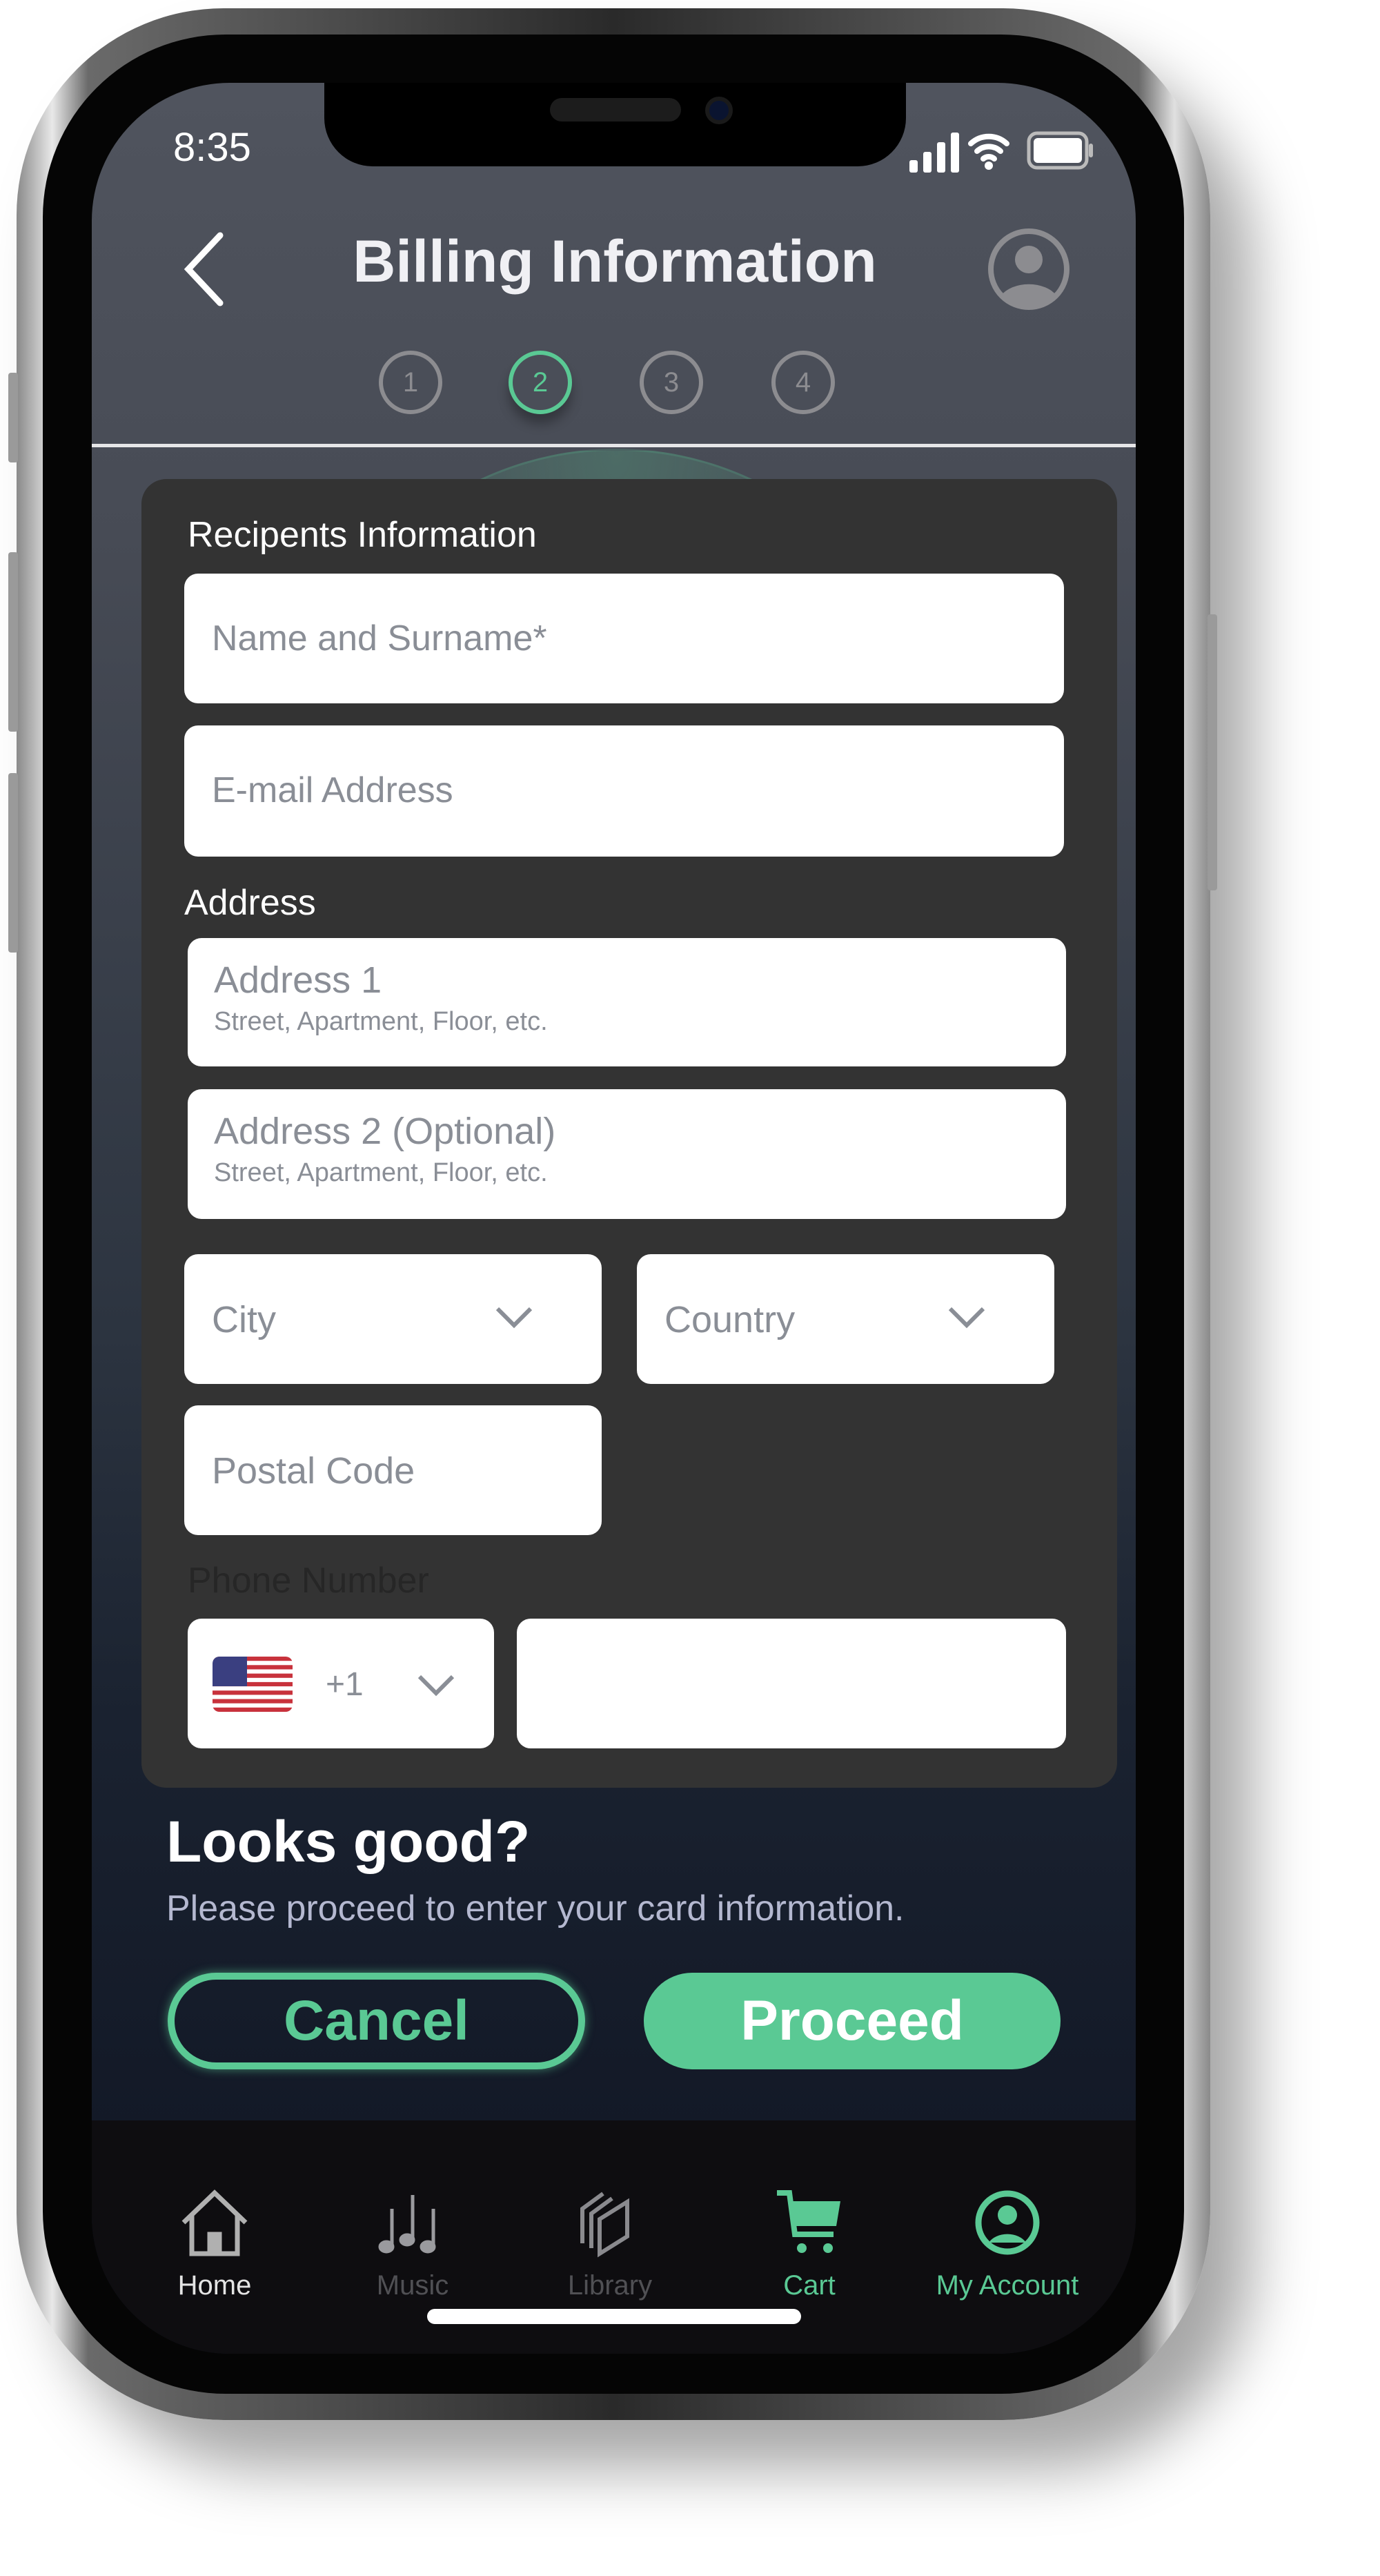 This screenshot has height=2576, width=1380. I want to click on confirm-title: Looks good?, so click(348, 1841).